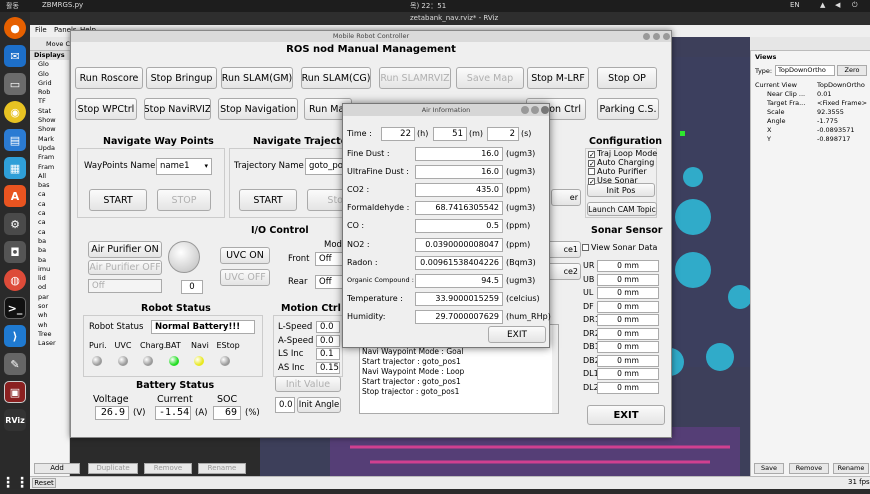 Image resolution: width=870 pixels, height=494 pixels. I want to click on display-tree-item: Mark, so click(51, 139).